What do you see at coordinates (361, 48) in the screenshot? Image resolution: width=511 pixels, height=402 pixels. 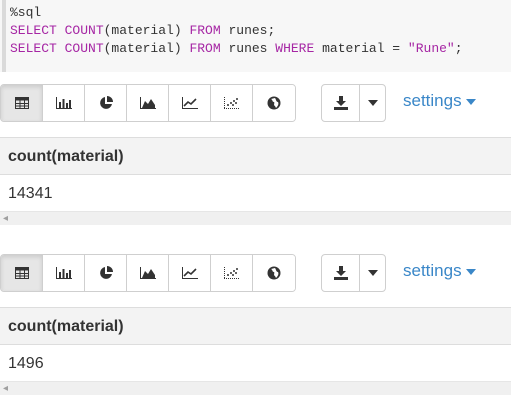 I see `code-token: material =` at bounding box center [361, 48].